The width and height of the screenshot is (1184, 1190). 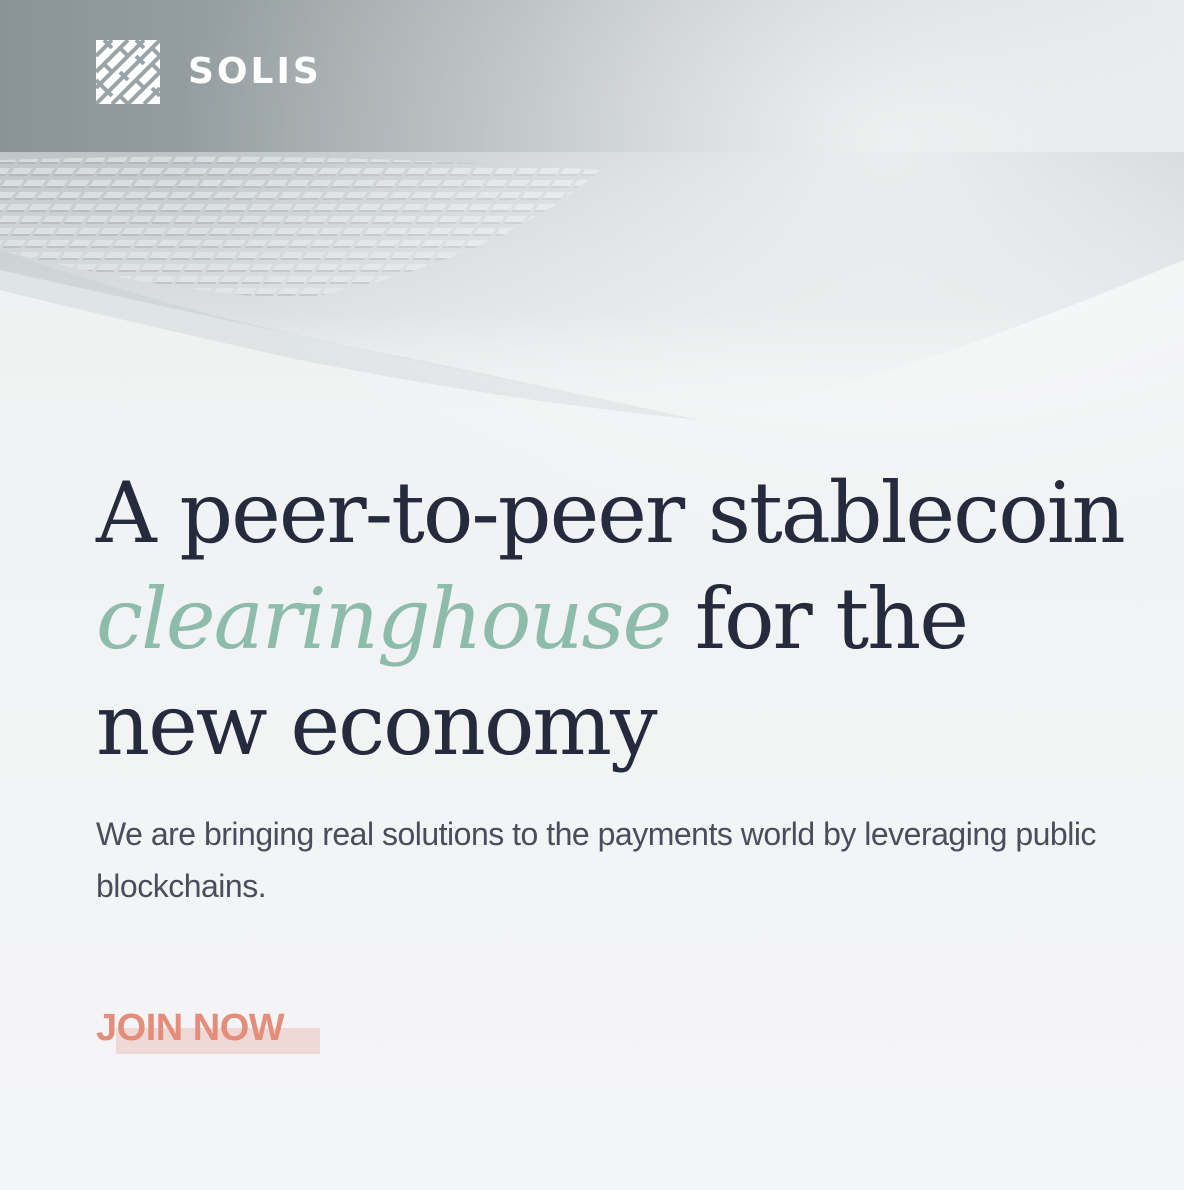 I want to click on lattice-logo-icon, so click(x=128, y=72).